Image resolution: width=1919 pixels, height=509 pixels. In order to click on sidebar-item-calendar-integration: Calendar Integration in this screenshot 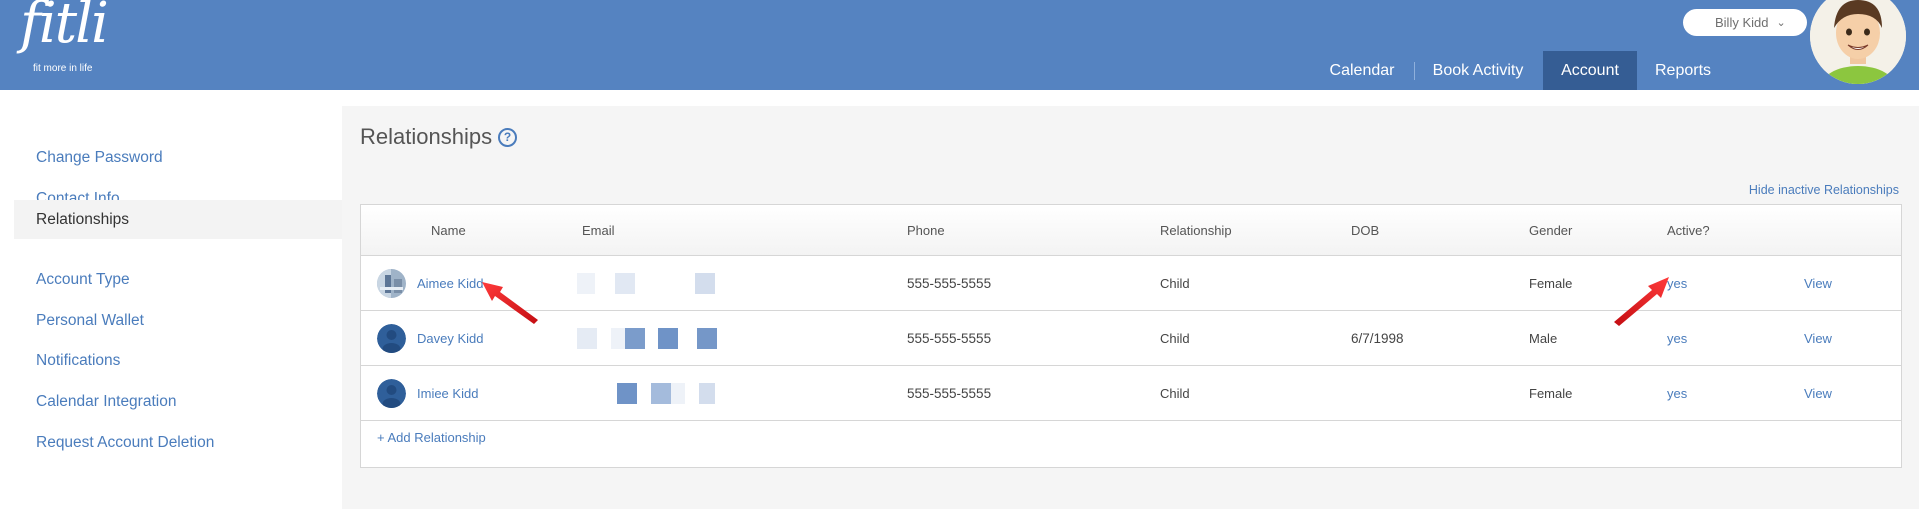, I will do `click(178, 401)`.